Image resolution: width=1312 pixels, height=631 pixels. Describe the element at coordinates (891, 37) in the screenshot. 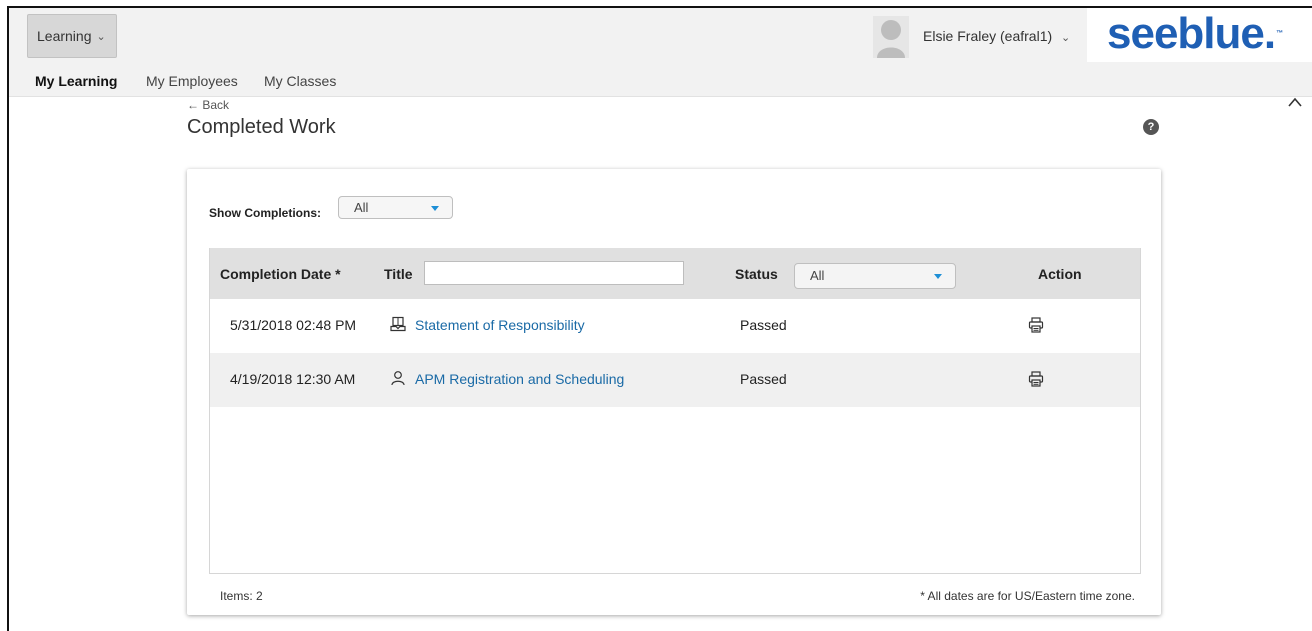

I see `avatar` at that location.